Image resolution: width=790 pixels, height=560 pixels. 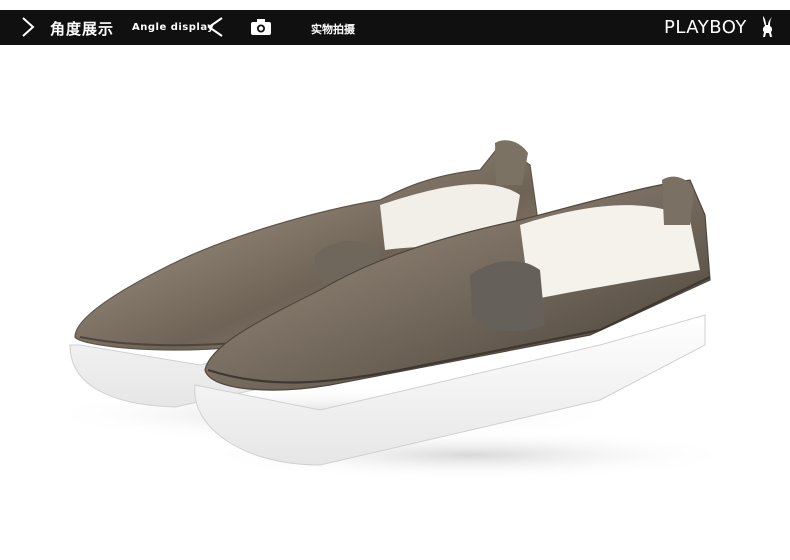 I want to click on photo-label: 实物拍摄, so click(x=333, y=29).